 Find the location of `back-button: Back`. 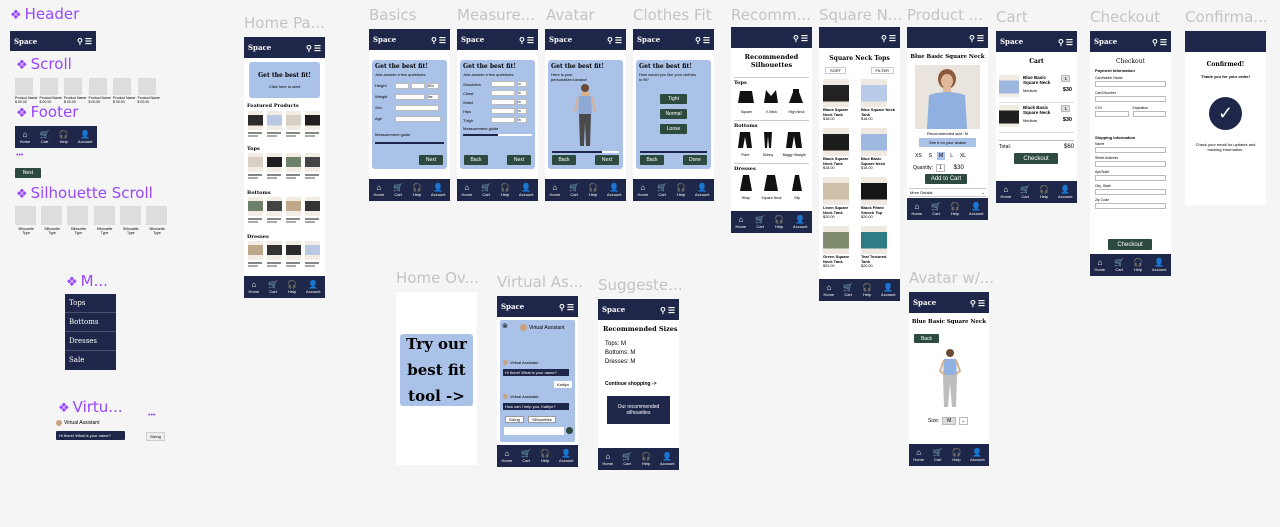

back-button: Back is located at coordinates (564, 160).